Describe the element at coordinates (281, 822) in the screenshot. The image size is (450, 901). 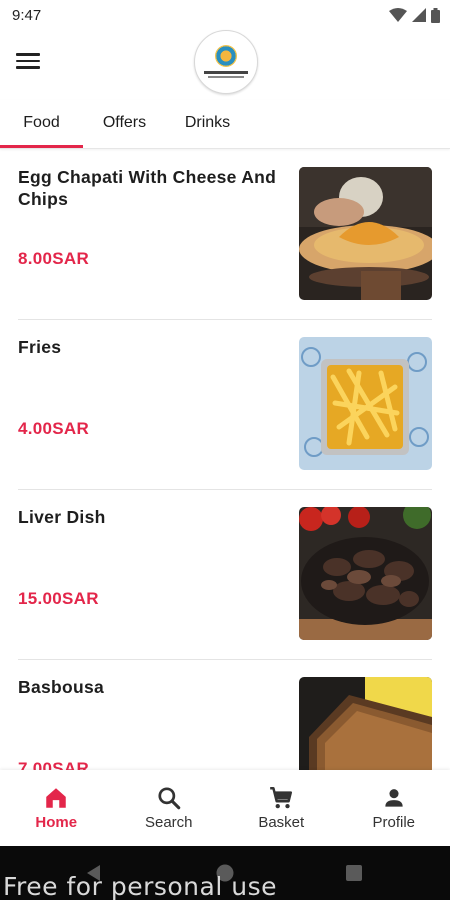
I see `nav-label: Basket` at that location.